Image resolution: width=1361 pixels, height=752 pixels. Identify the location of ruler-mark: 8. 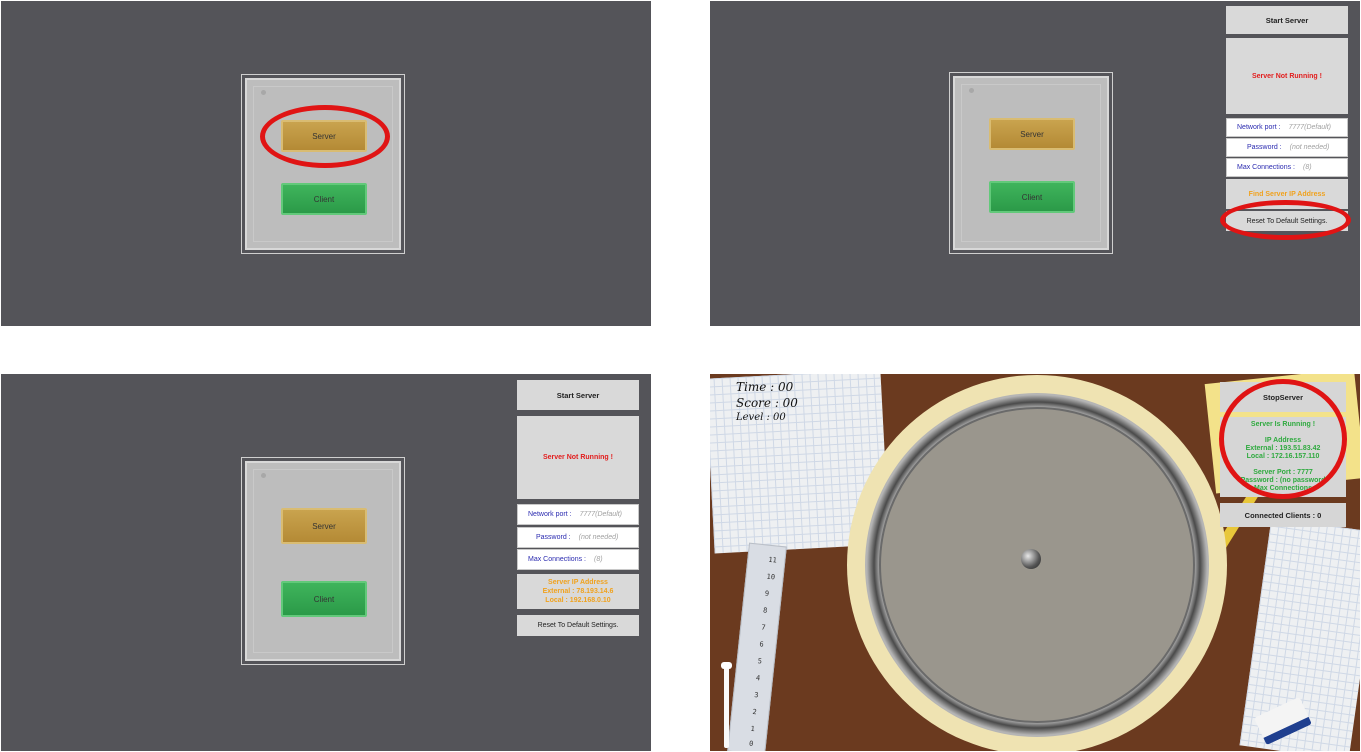
(765, 610).